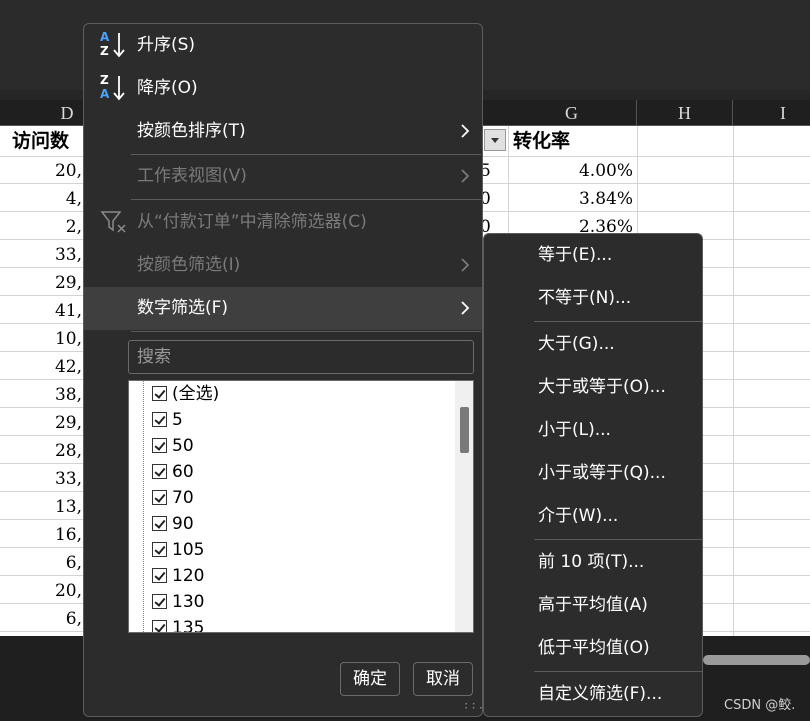 Image resolution: width=810 pixels, height=721 pixels. What do you see at coordinates (41, 535) in the screenshot?
I see `cell-d: 16,` at bounding box center [41, 535].